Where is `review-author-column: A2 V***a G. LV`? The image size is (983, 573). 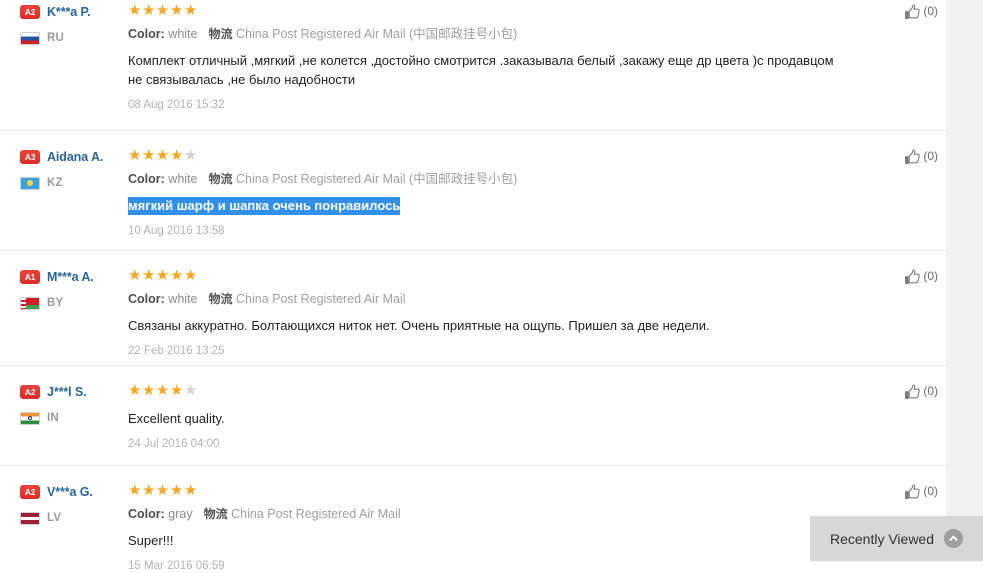 review-author-column: A2 V***a G. LV is located at coordinates (64, 520).